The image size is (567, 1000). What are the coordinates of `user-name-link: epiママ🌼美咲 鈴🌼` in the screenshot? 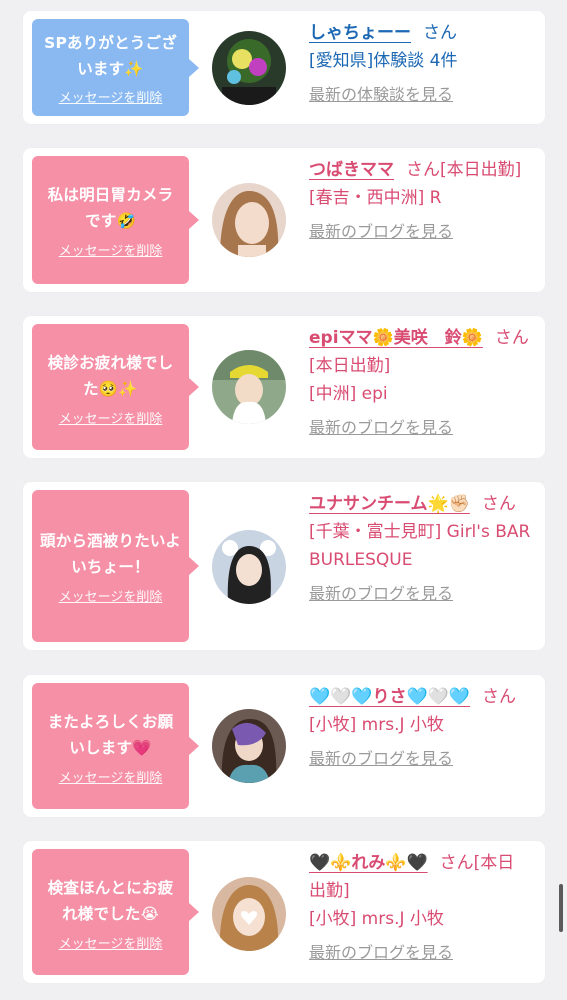 It's located at (396, 338).